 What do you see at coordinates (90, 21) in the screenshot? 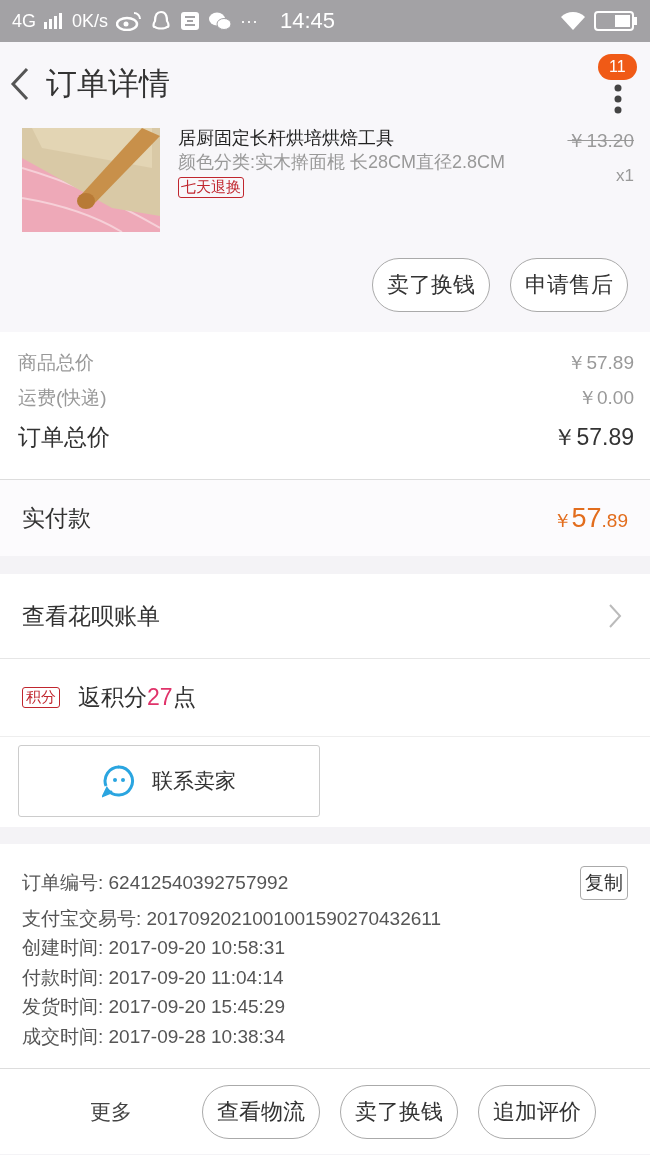
I see `network-speed: 0K/s` at bounding box center [90, 21].